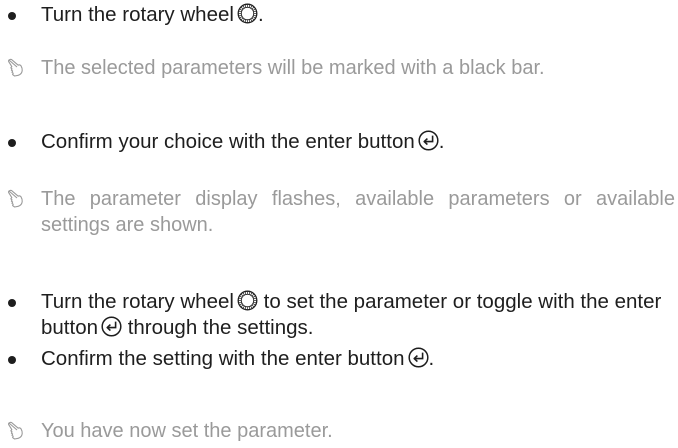 The height and width of the screenshot is (448, 678). I want to click on result-text: You have now set the parameter., so click(187, 431).